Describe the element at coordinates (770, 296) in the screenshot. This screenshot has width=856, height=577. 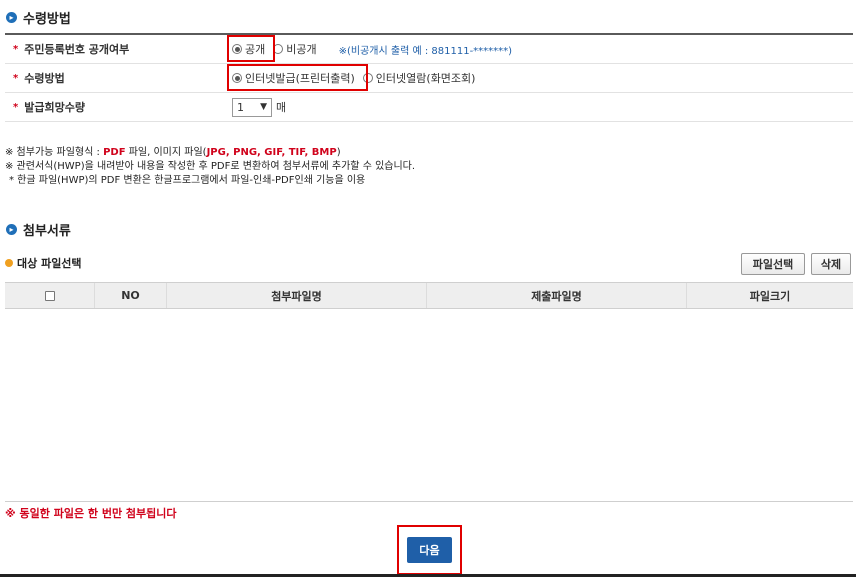
I see `column-file-size: 파일크기` at that location.